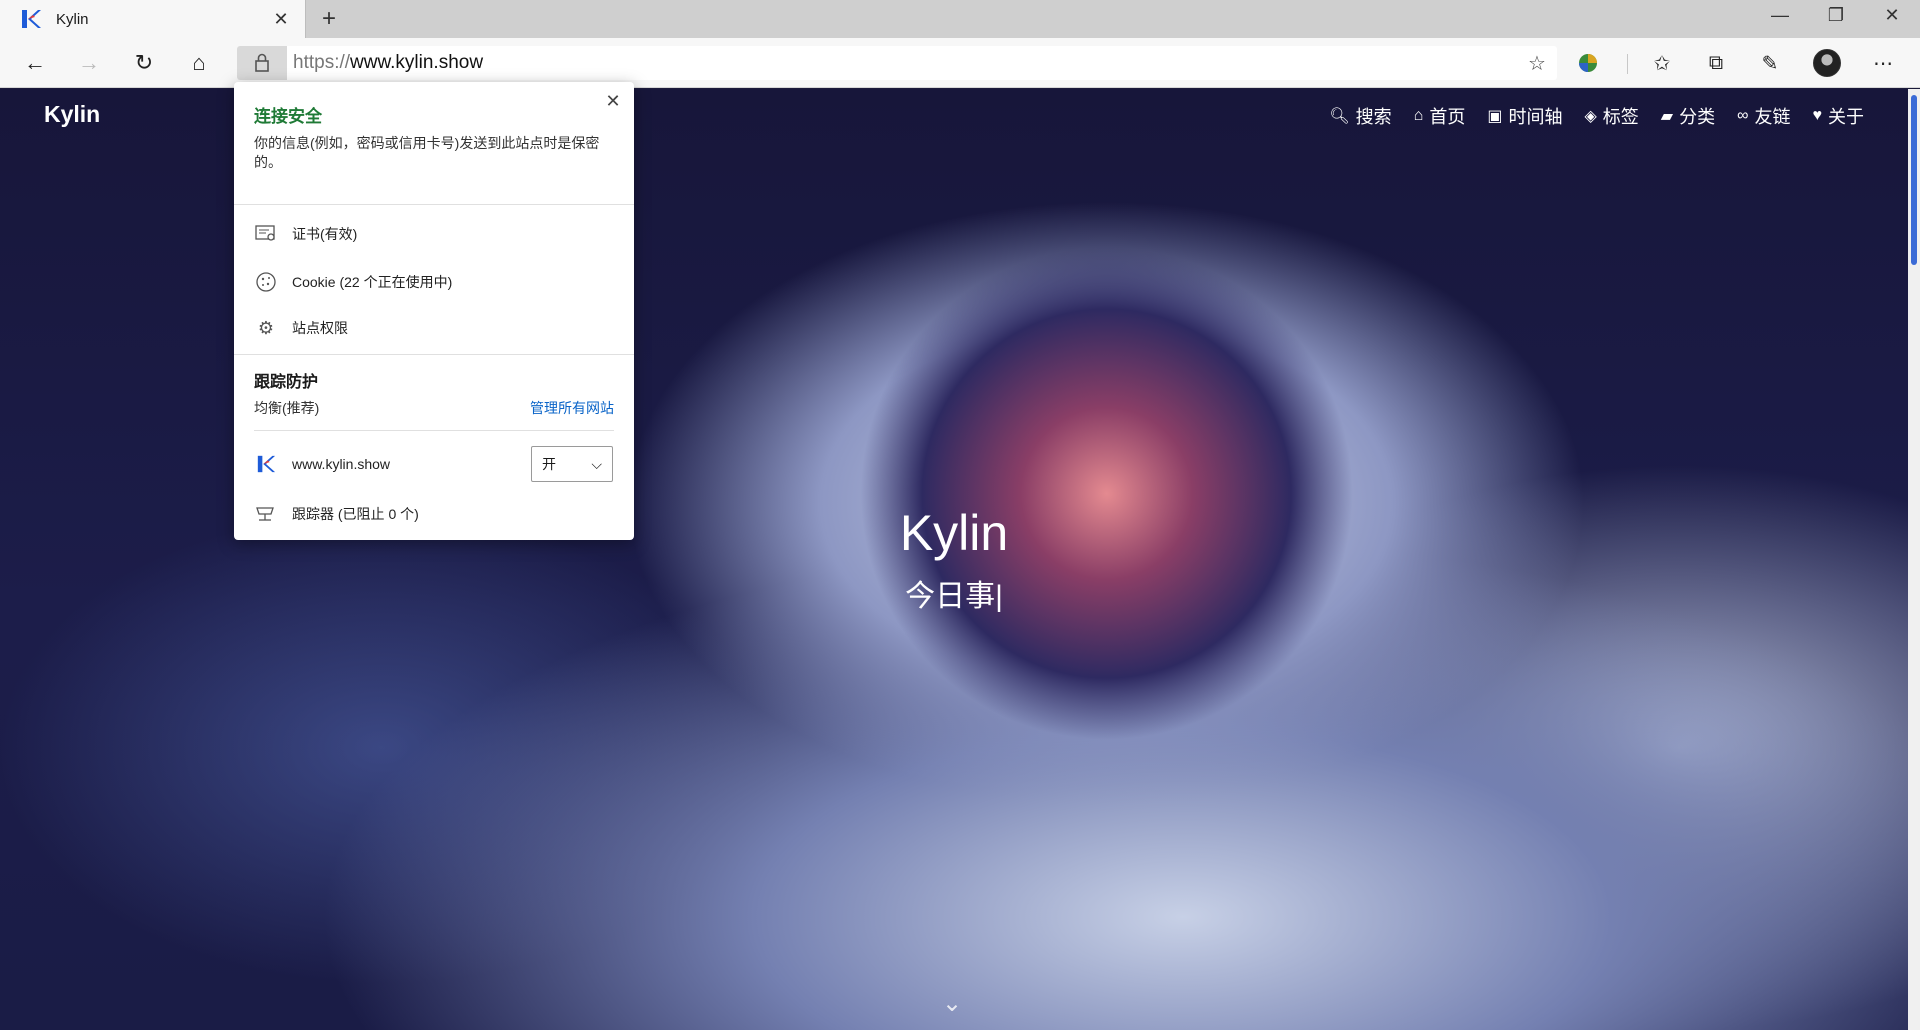 This screenshot has width=1920, height=1030. I want to click on url-host: www.kylin.show, so click(417, 62).